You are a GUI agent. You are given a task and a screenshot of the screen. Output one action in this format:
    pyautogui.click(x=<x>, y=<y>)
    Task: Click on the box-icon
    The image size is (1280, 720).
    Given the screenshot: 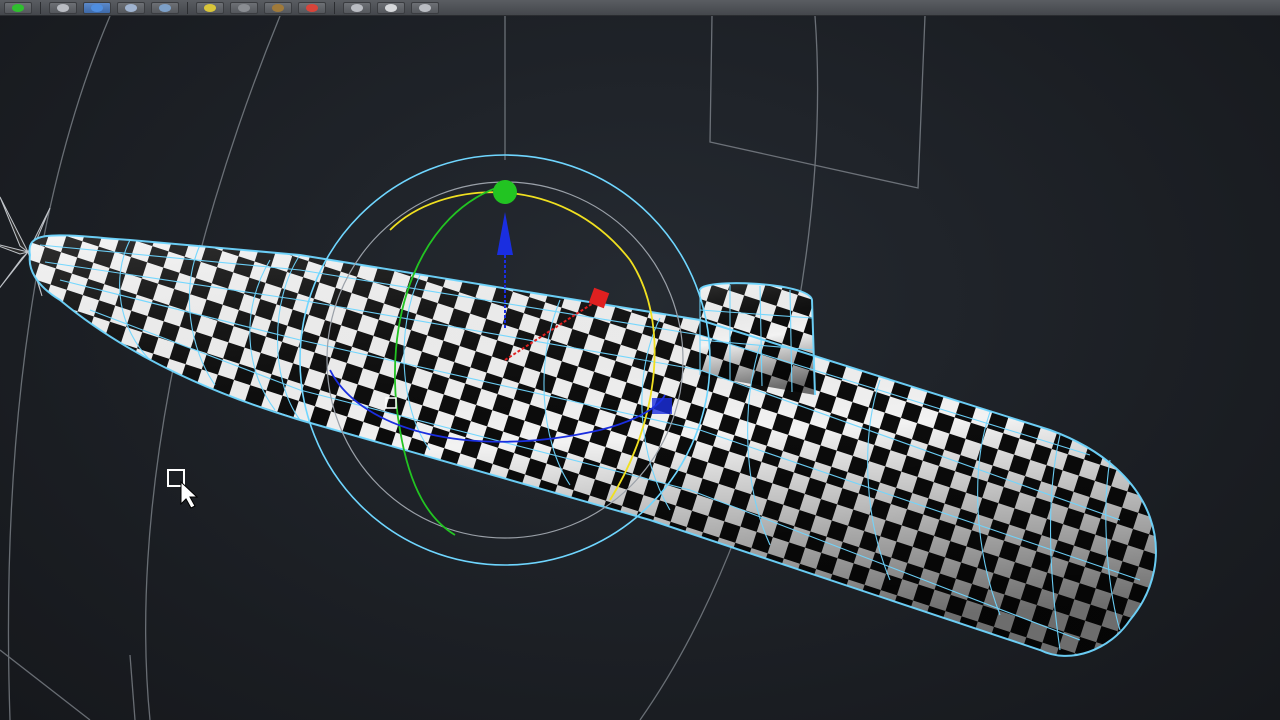 What is the action you would take?
    pyautogui.click(x=357, y=7)
    